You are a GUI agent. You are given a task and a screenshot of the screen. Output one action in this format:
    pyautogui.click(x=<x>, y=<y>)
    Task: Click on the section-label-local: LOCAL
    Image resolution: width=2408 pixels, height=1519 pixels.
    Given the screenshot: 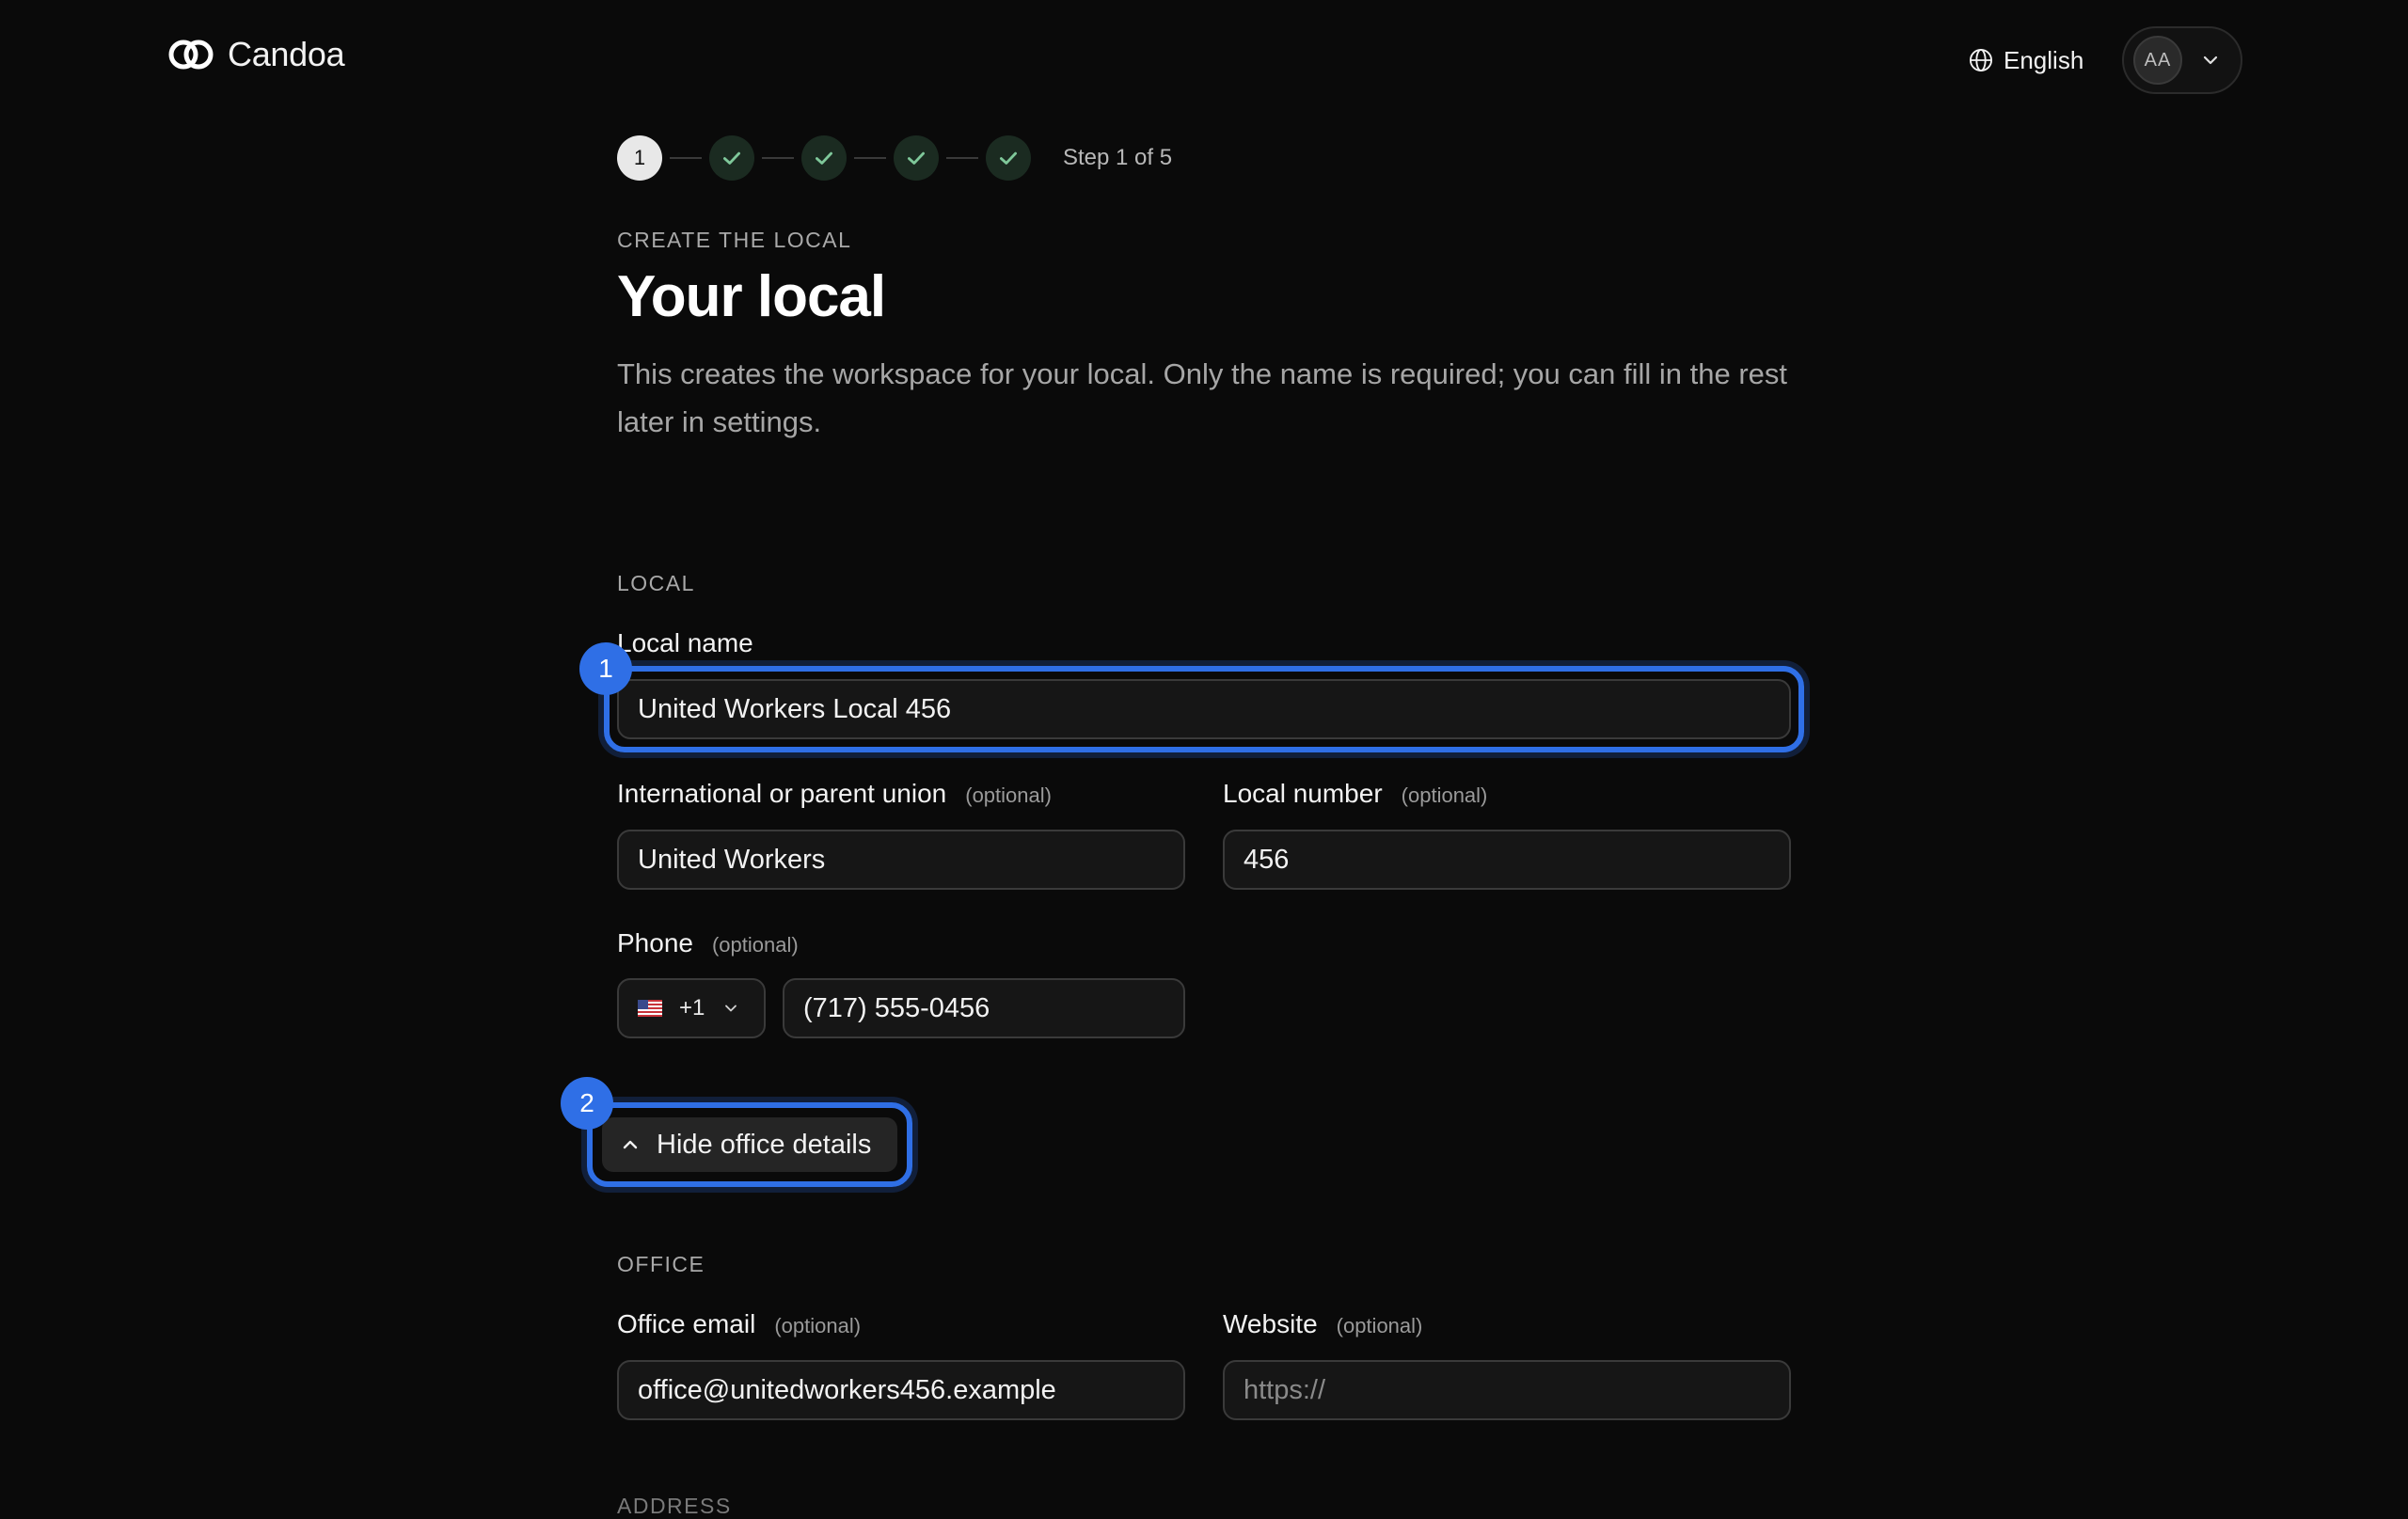 What is the action you would take?
    pyautogui.click(x=656, y=583)
    